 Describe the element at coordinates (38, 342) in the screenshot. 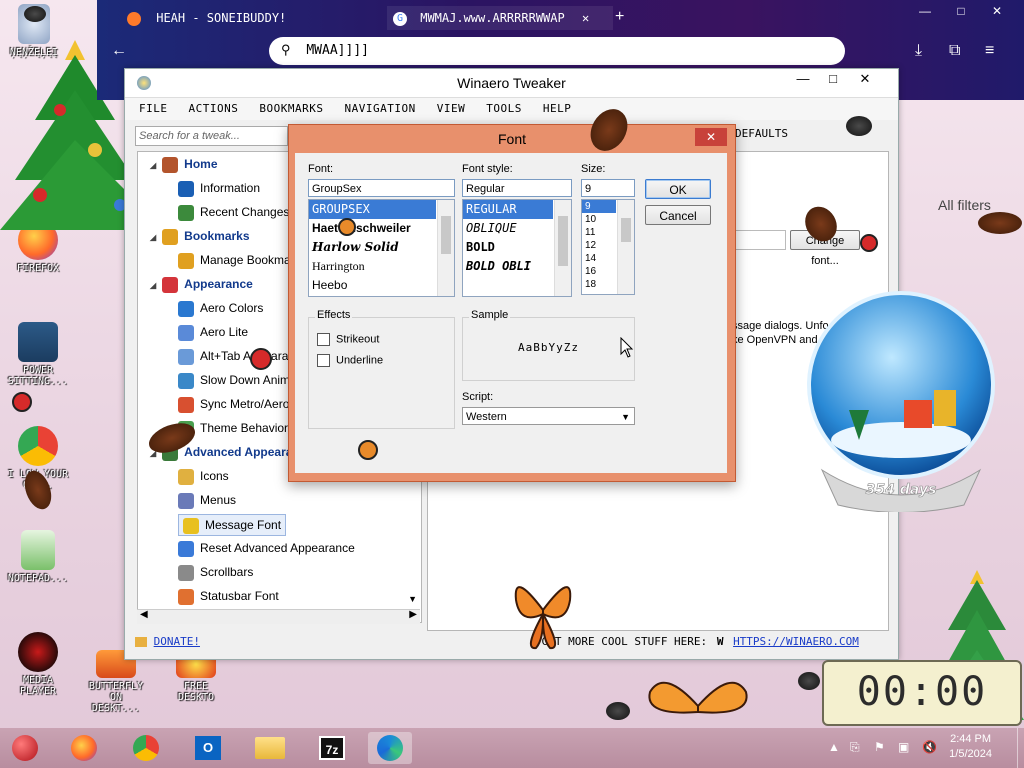

I see `power-settings-icon` at that location.